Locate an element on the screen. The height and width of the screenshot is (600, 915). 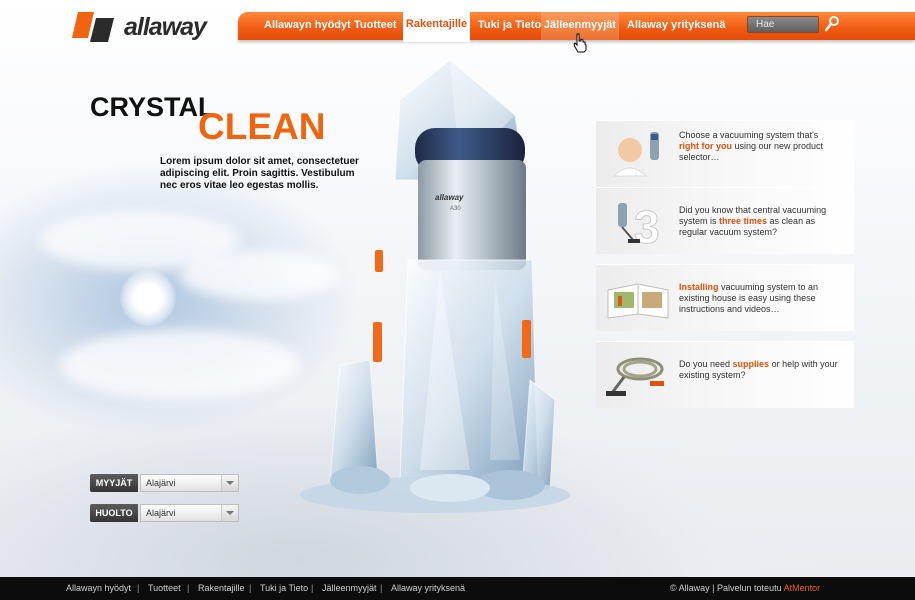
book-icon is located at coordinates (638, 301).